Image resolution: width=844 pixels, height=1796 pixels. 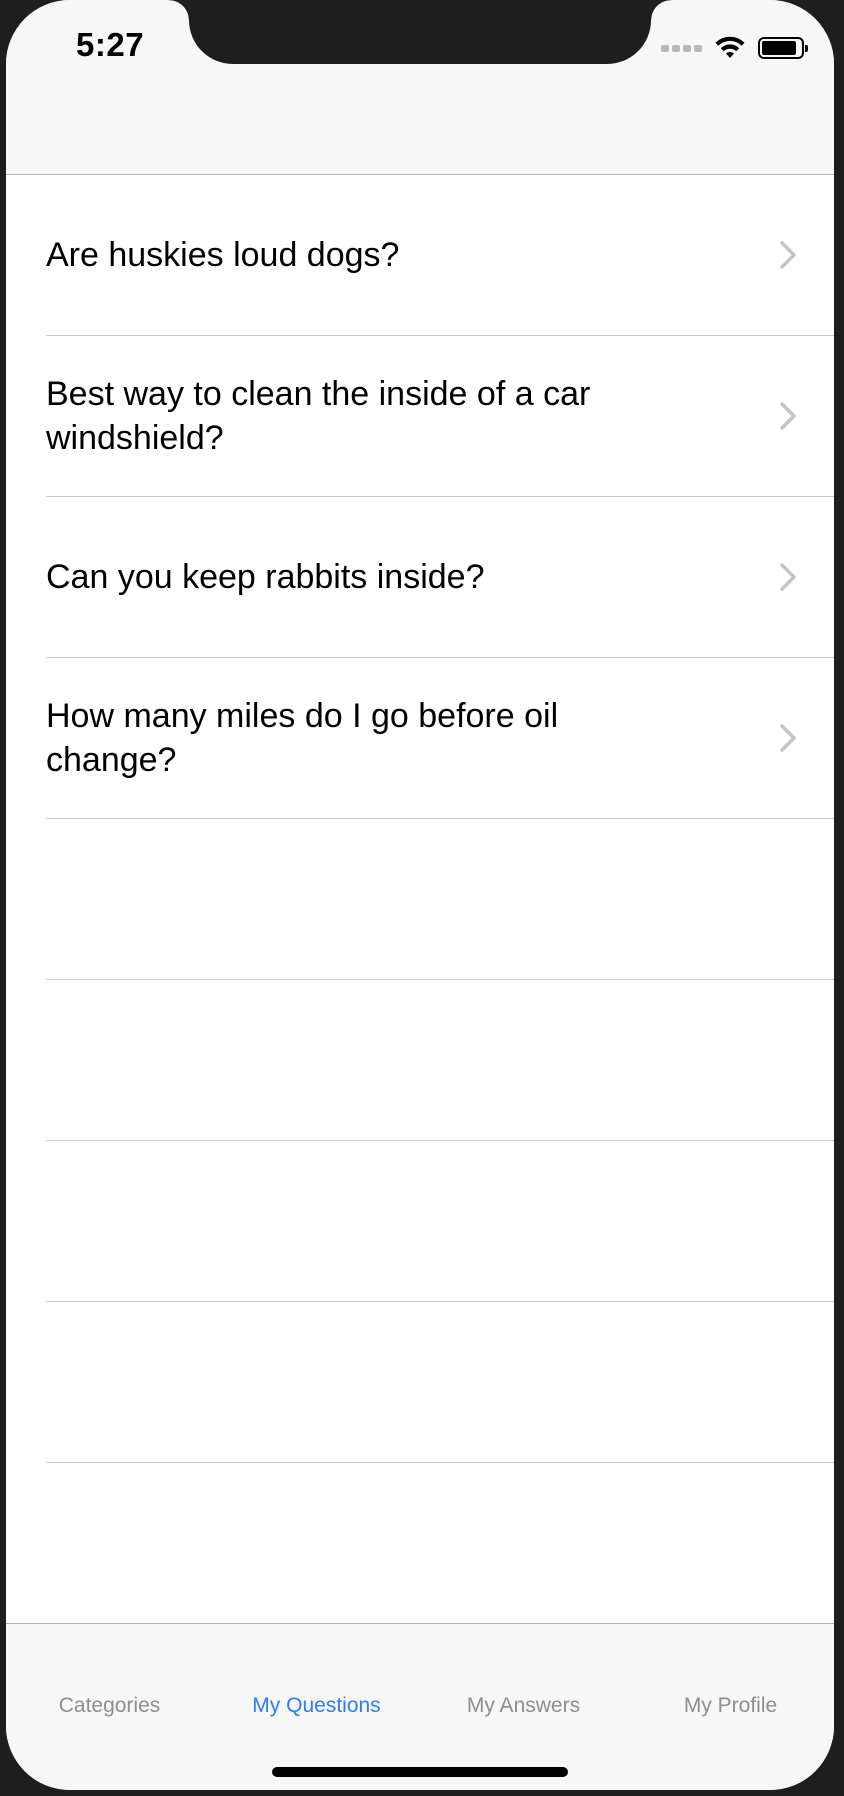 I want to click on tab-my-questions: My Questions, so click(x=316, y=1706).